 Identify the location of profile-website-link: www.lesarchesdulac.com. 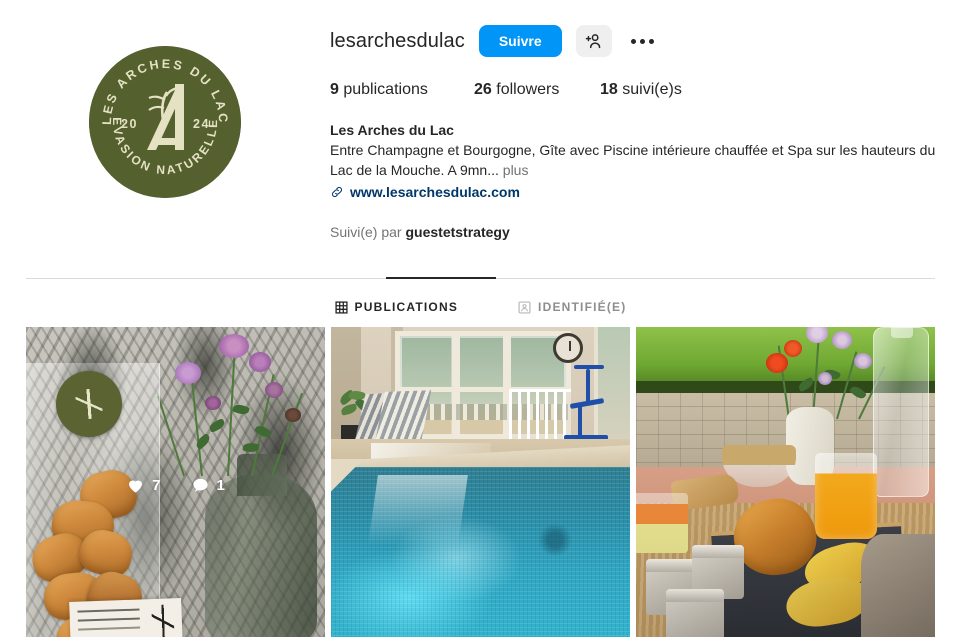
(435, 192).